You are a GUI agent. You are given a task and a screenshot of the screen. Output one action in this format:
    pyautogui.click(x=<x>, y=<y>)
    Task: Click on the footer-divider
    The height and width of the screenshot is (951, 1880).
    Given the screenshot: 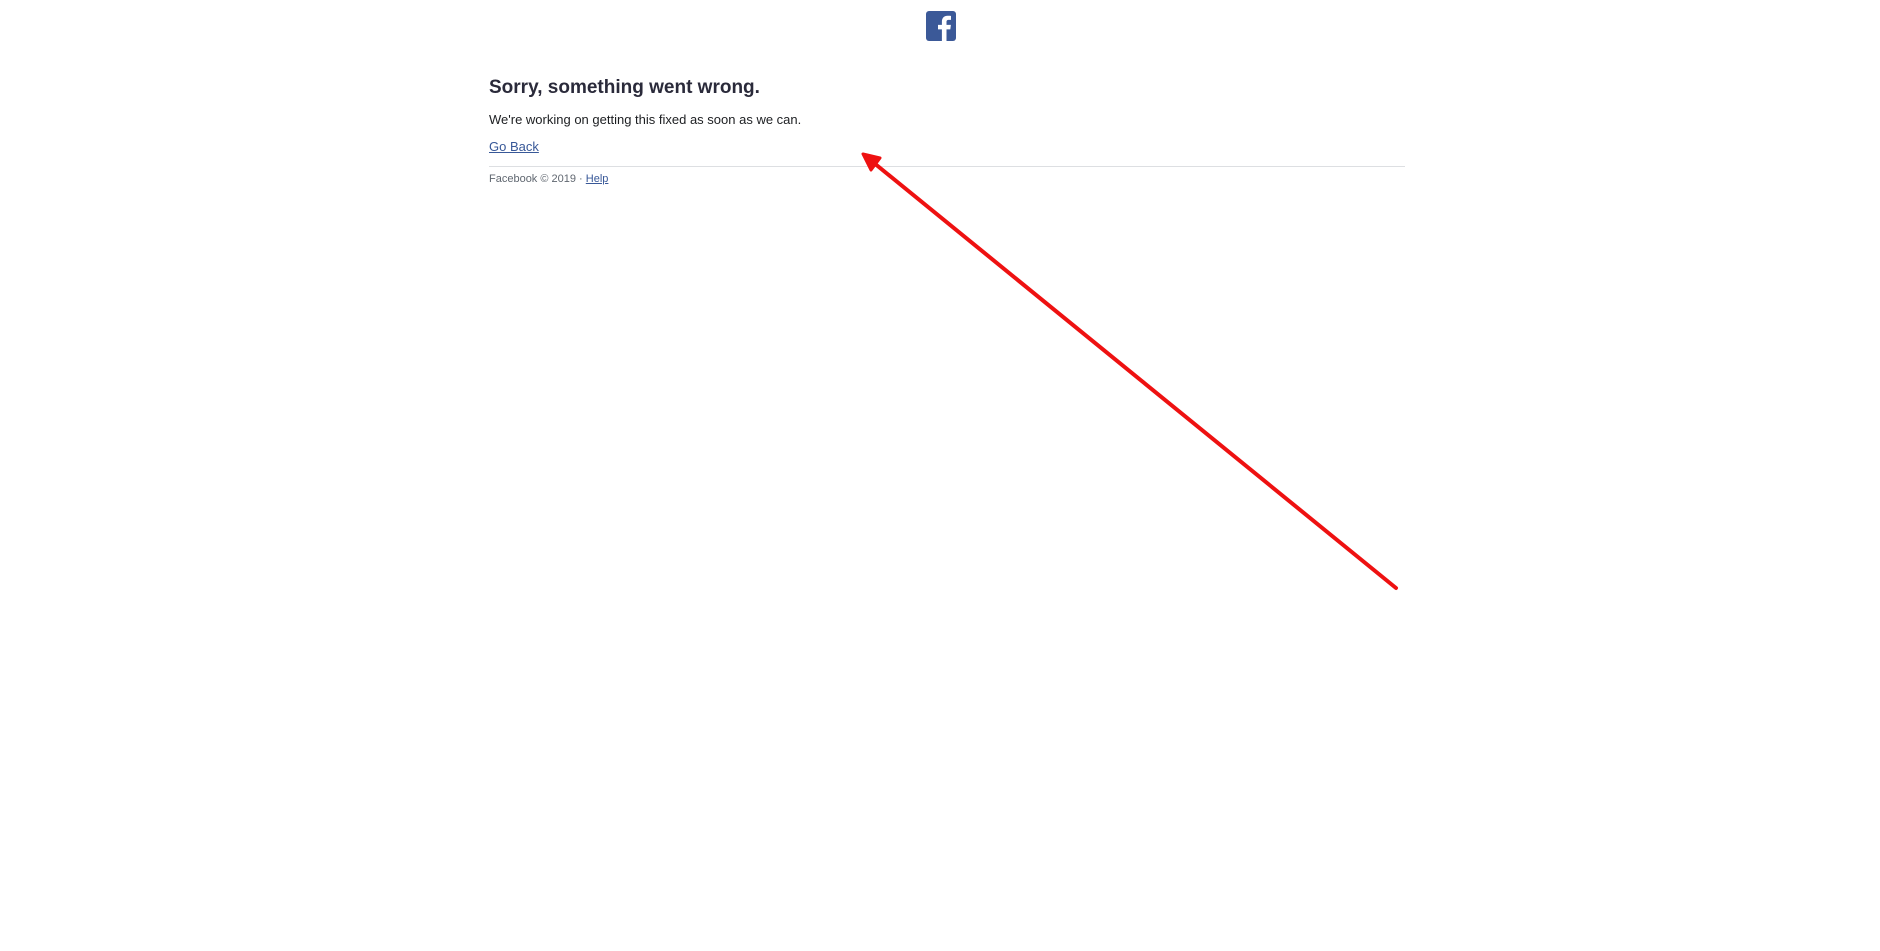 What is the action you would take?
    pyautogui.click(x=947, y=166)
    